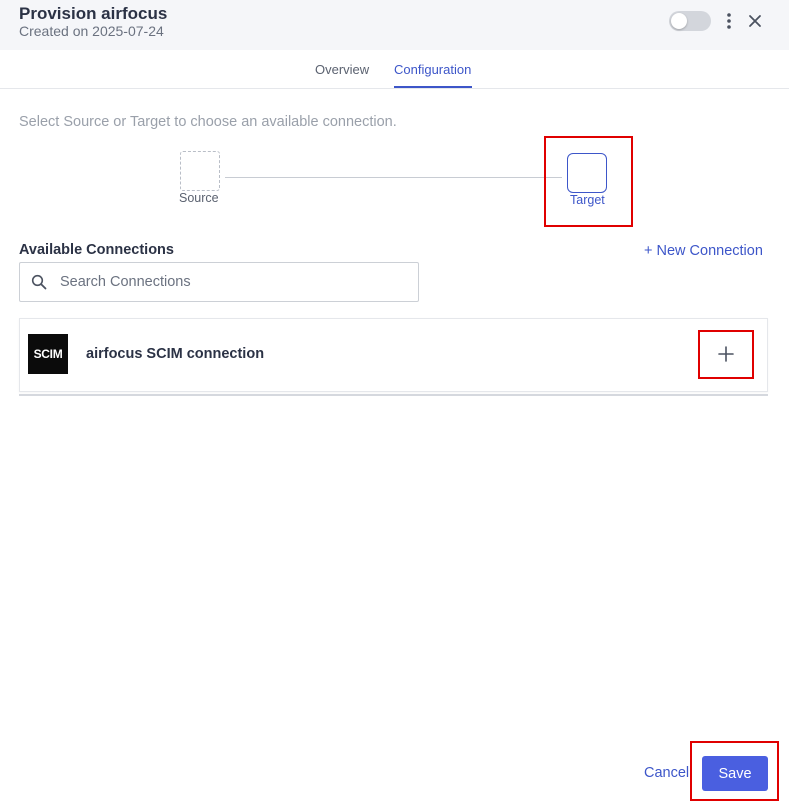 The height and width of the screenshot is (801, 789). I want to click on connection-item: SCIM airfocus SCIM connection, so click(393, 355).